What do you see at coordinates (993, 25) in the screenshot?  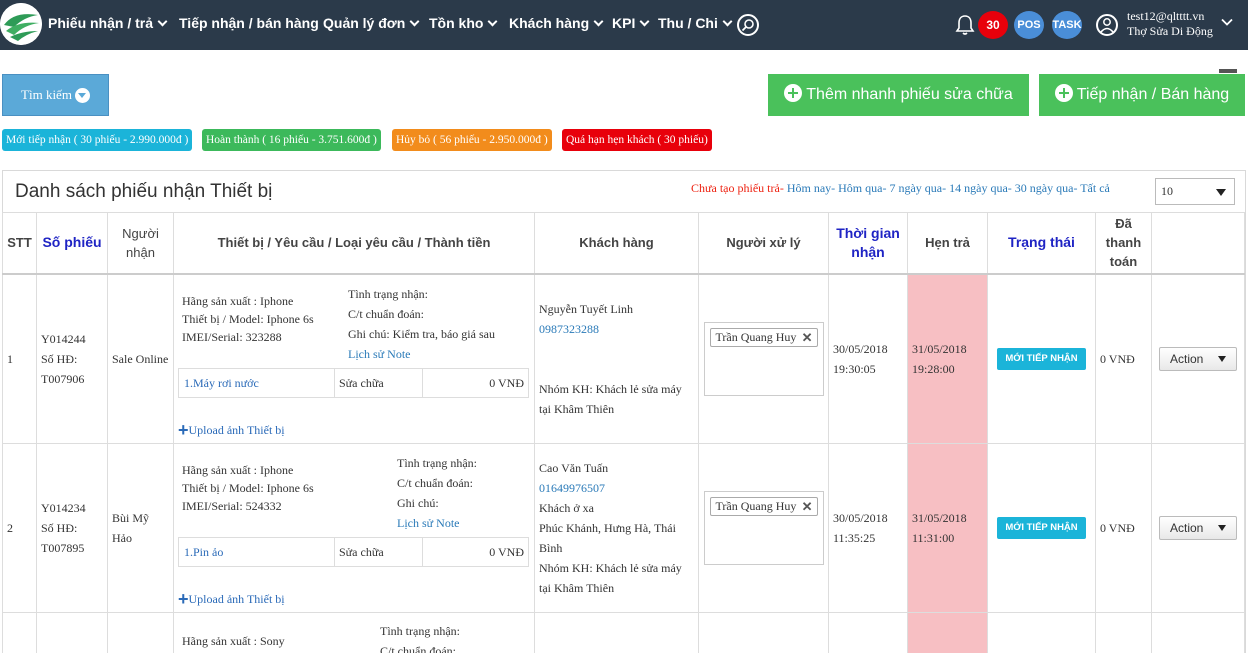 I see `notification-badge: 30` at bounding box center [993, 25].